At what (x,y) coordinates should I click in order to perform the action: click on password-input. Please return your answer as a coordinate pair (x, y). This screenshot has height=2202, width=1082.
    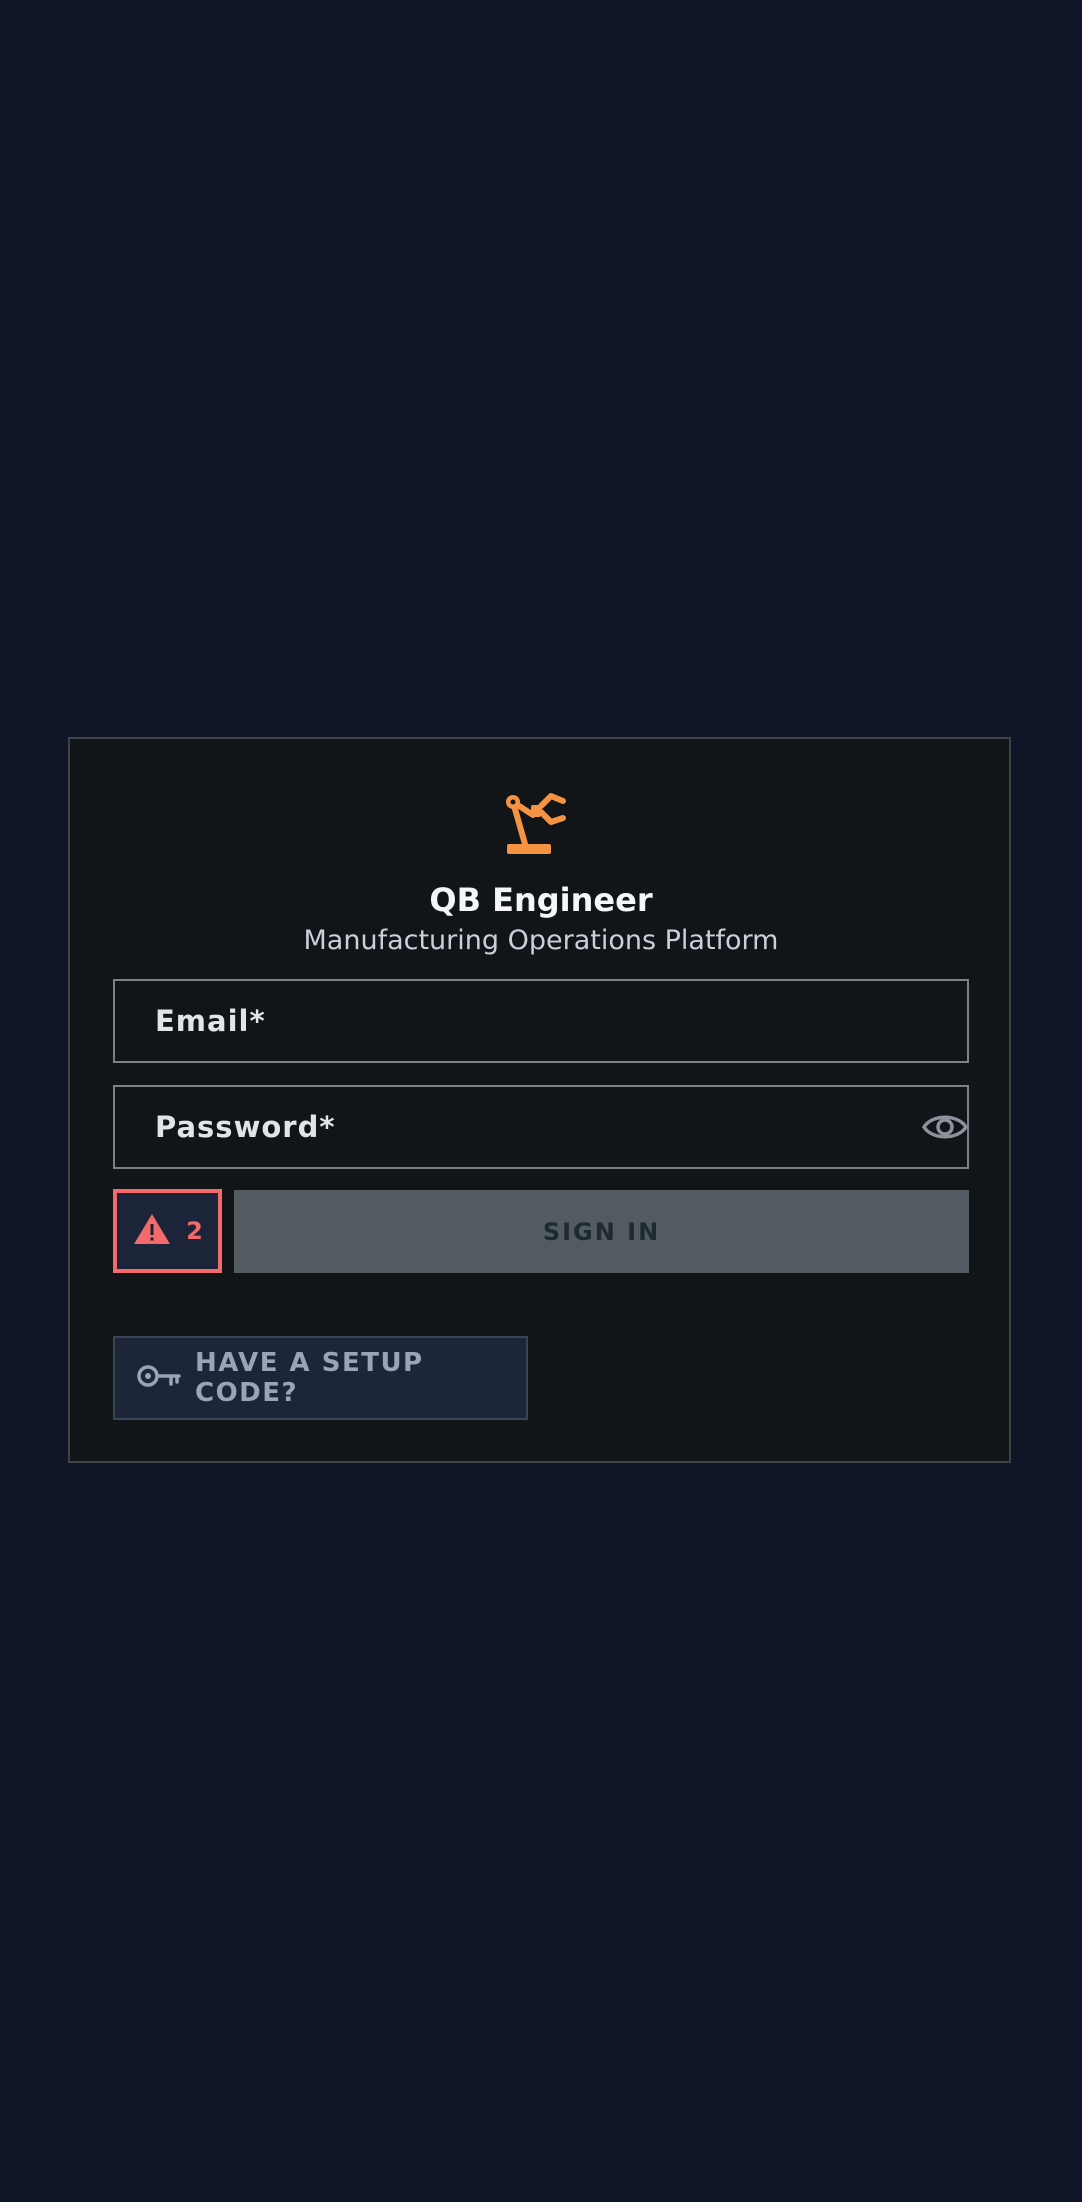
    Looking at the image, I should click on (541, 1127).